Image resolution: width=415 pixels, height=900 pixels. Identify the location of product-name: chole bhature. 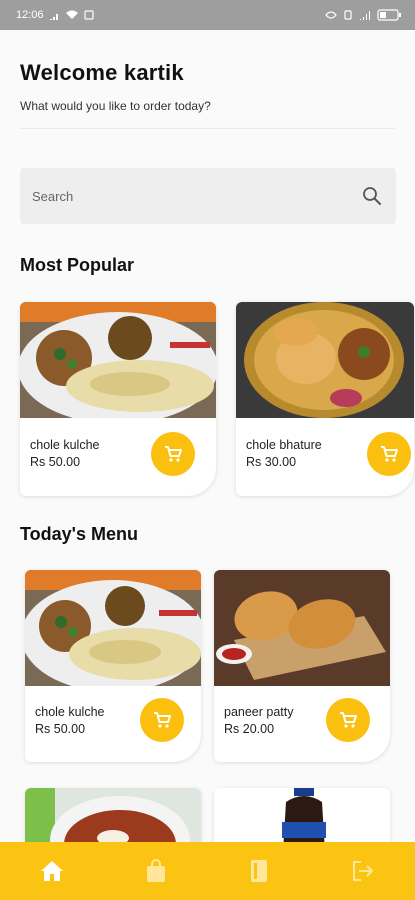
(284, 445).